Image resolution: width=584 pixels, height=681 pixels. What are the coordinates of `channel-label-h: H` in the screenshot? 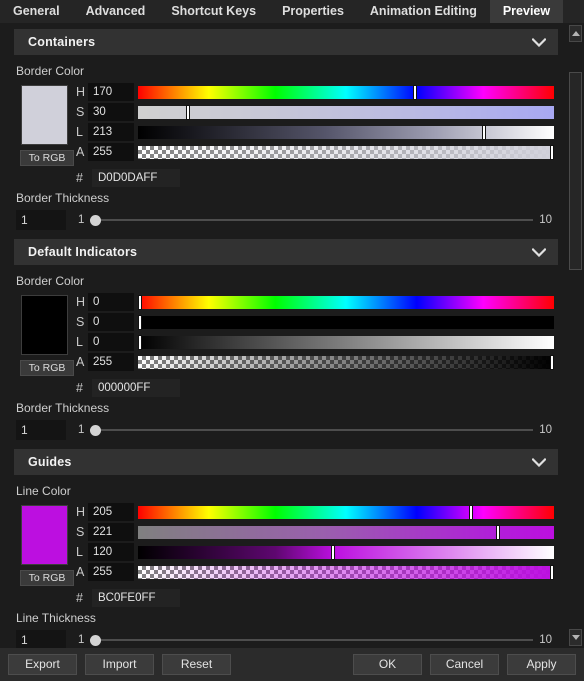 It's located at (81, 92).